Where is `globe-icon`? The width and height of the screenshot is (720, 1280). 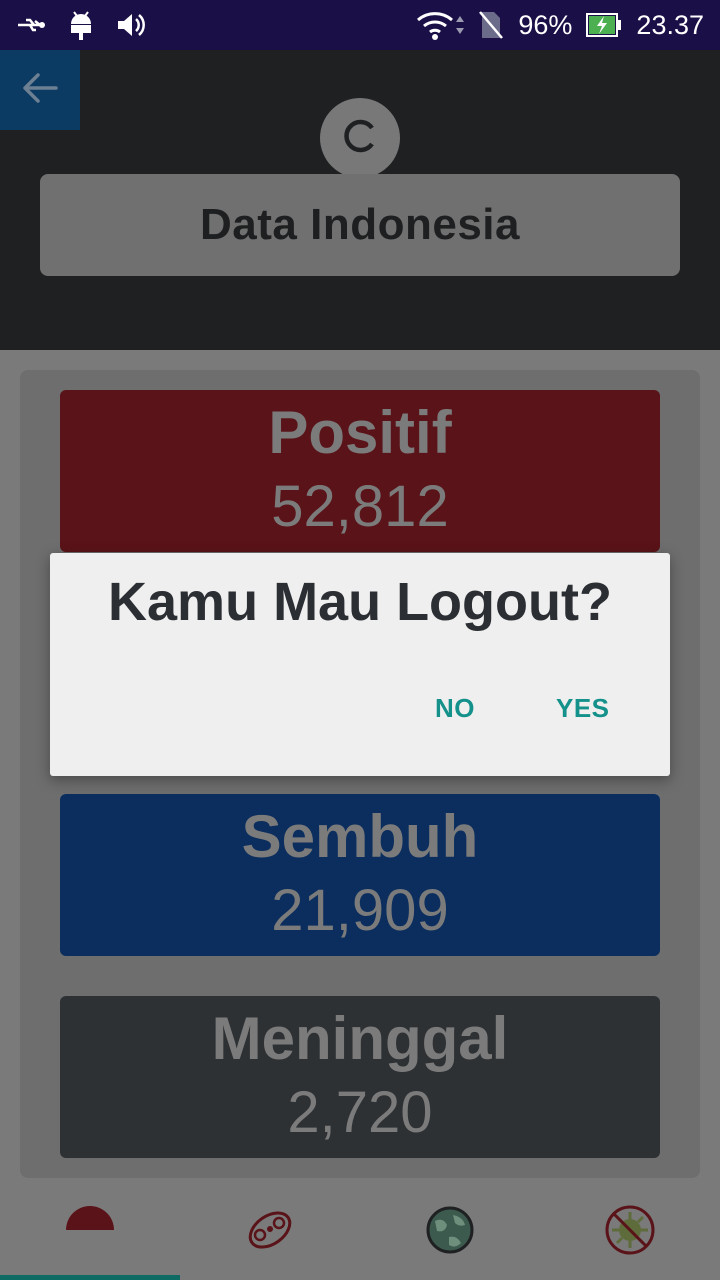 globe-icon is located at coordinates (450, 1232).